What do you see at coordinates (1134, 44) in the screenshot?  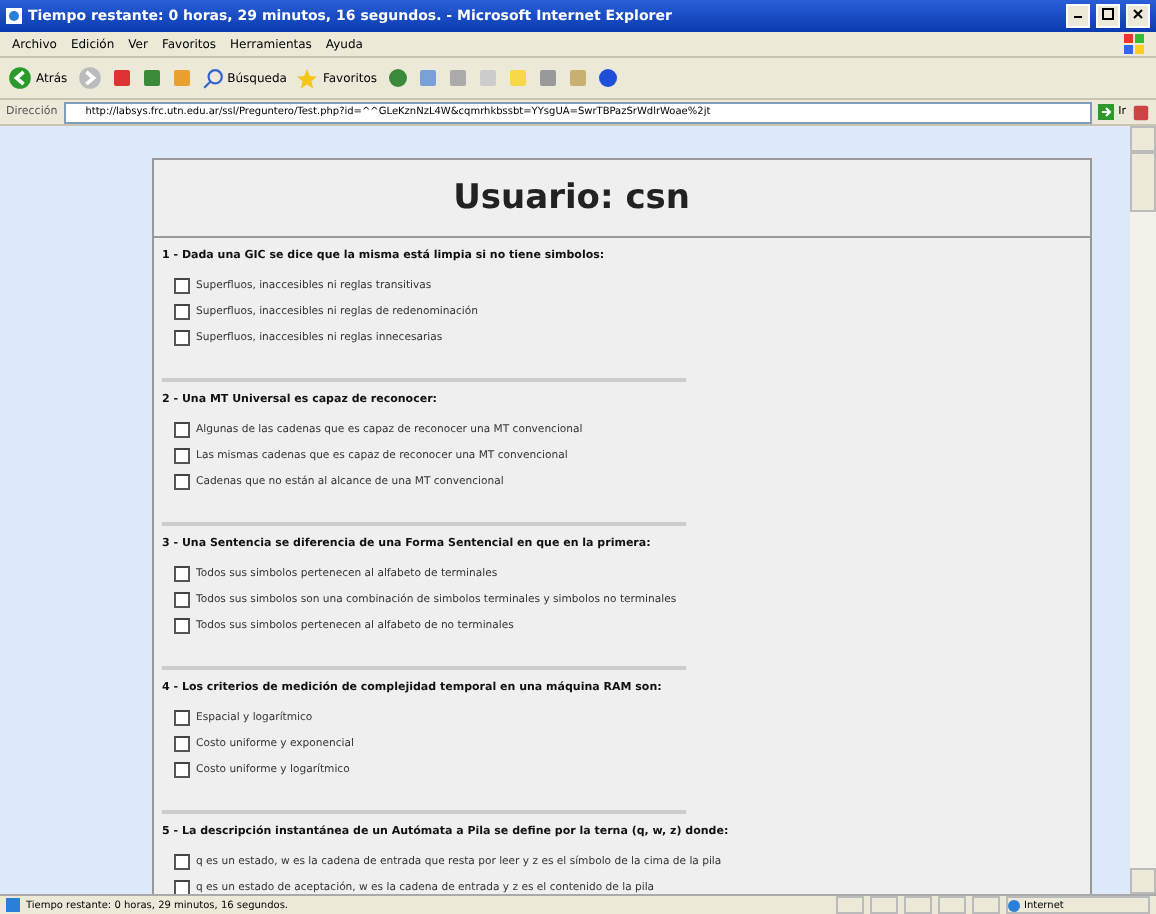 I see `windows-logo-icon` at bounding box center [1134, 44].